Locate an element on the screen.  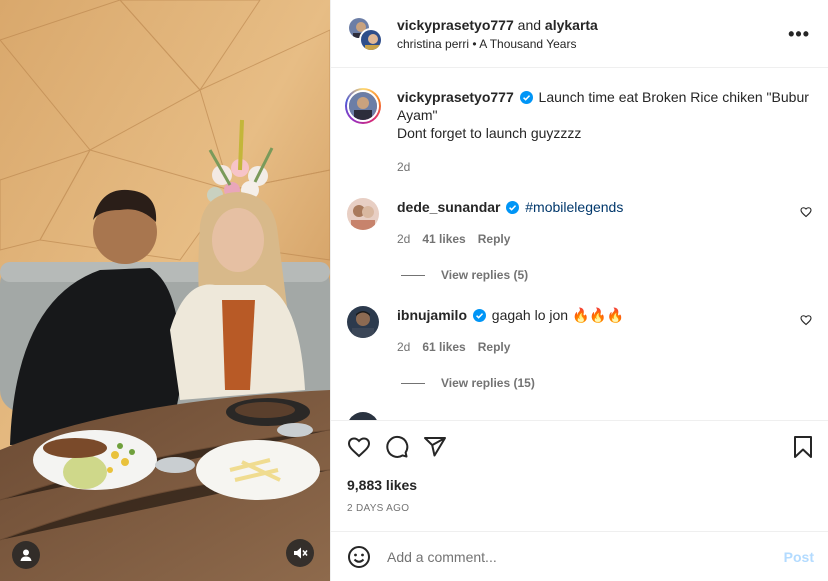
caption-meta: 2d is located at coordinates (604, 167).